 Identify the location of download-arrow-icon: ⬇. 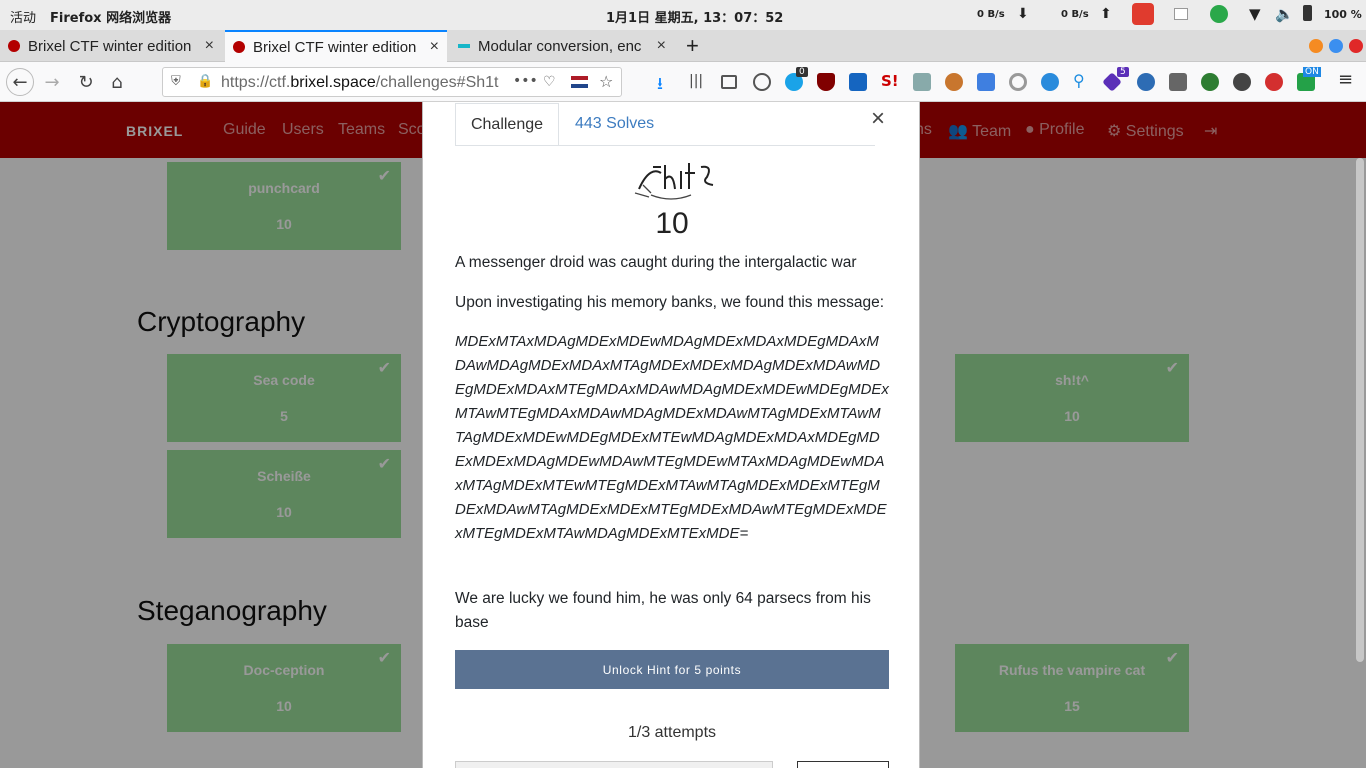
(1023, 14).